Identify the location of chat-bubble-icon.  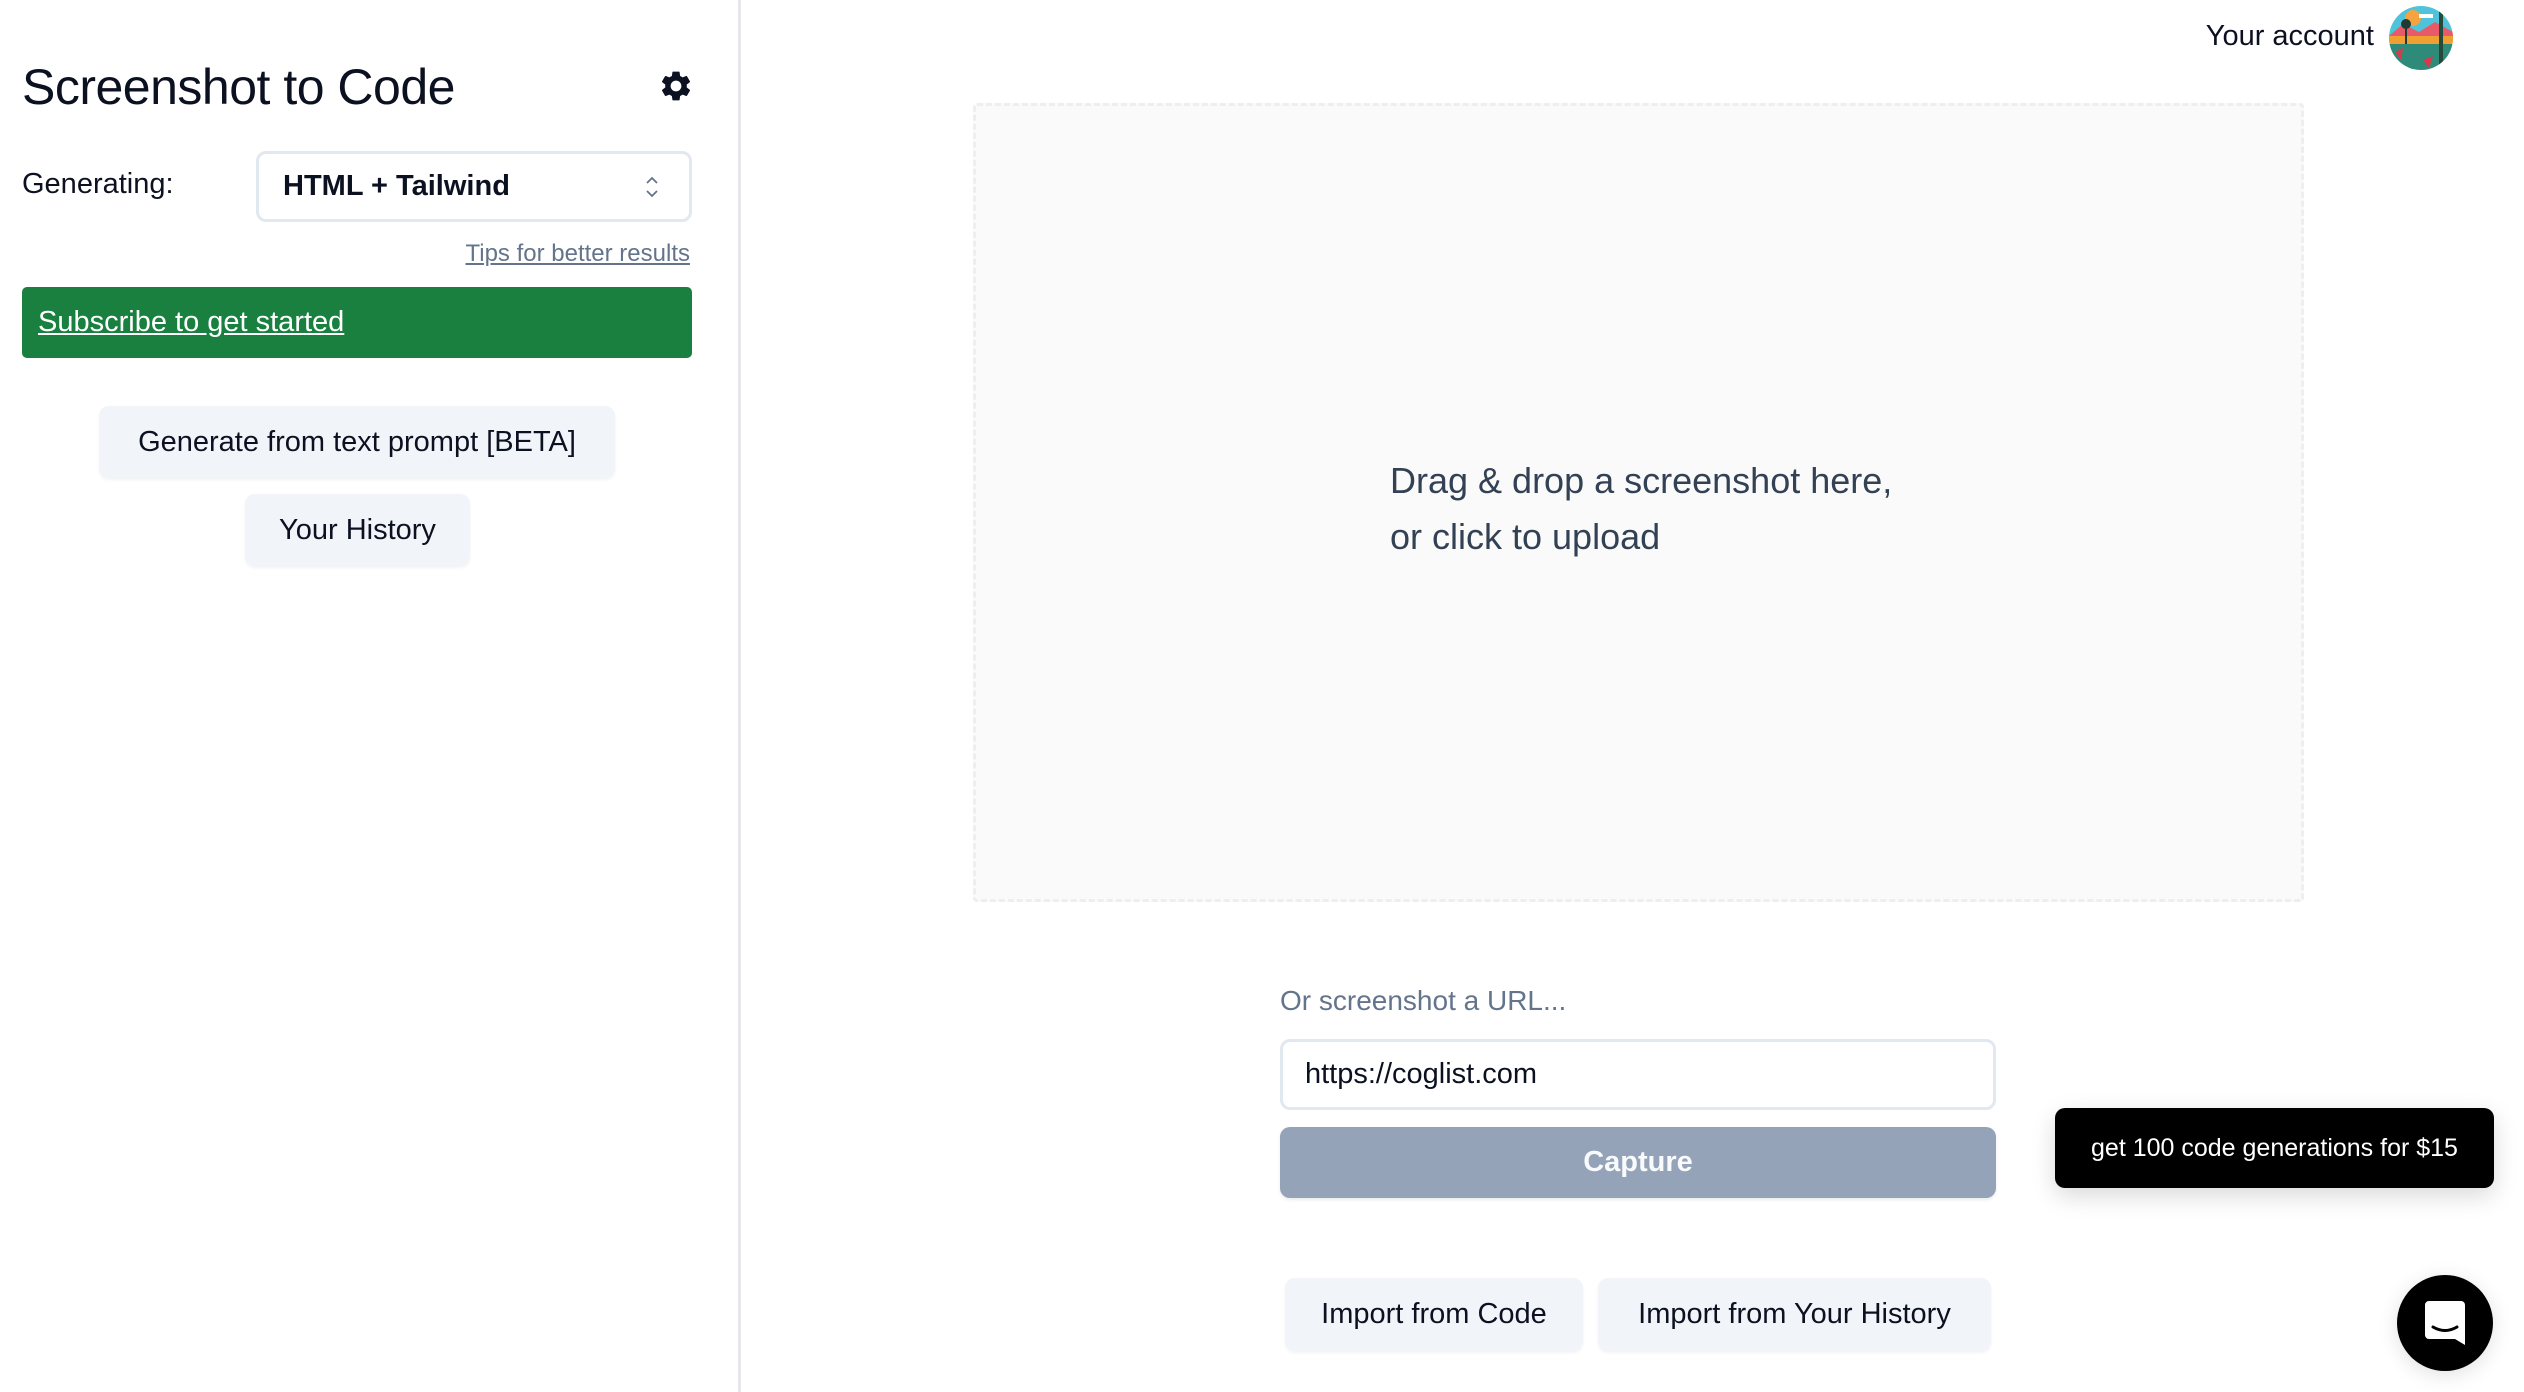
(2445, 1323).